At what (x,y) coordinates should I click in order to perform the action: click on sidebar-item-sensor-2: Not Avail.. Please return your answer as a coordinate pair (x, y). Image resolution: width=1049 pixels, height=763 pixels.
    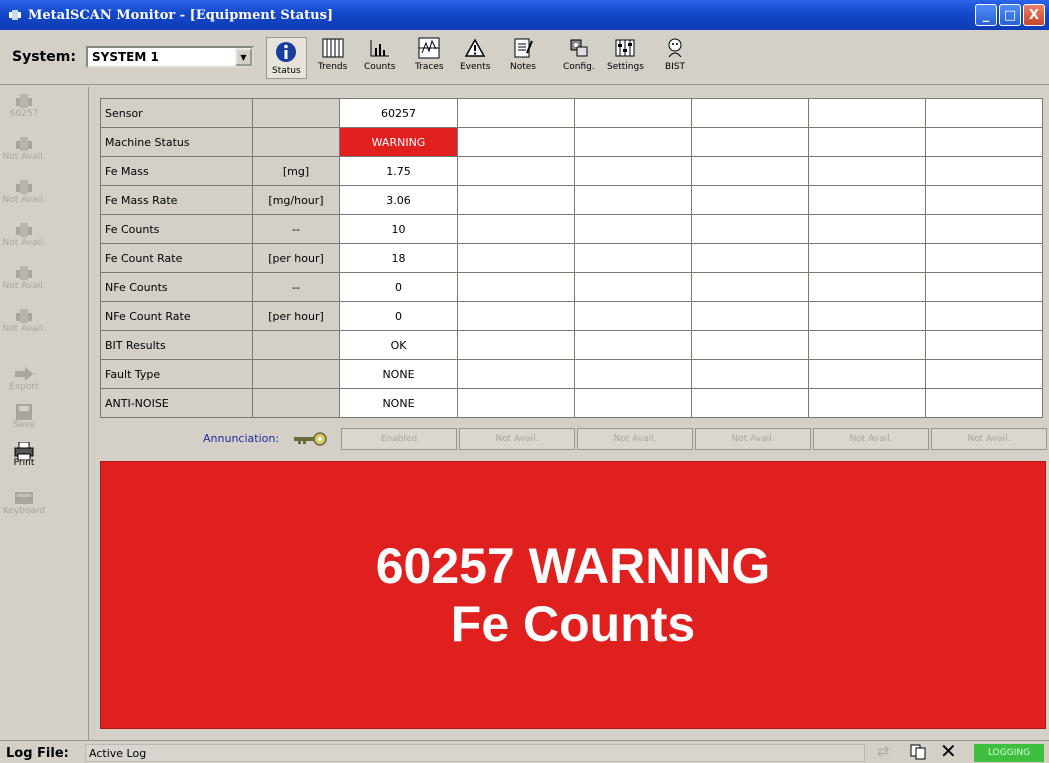
    Looking at the image, I should click on (24, 149).